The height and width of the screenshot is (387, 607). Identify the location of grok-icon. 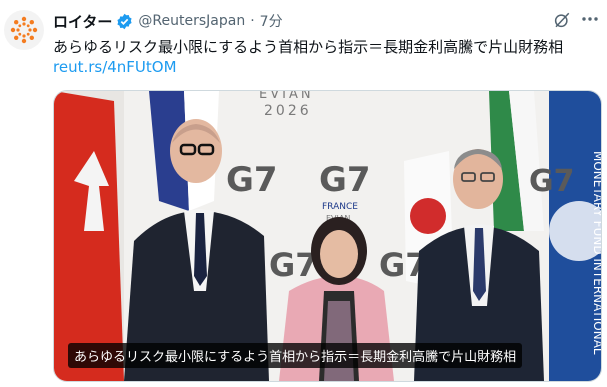
(562, 20).